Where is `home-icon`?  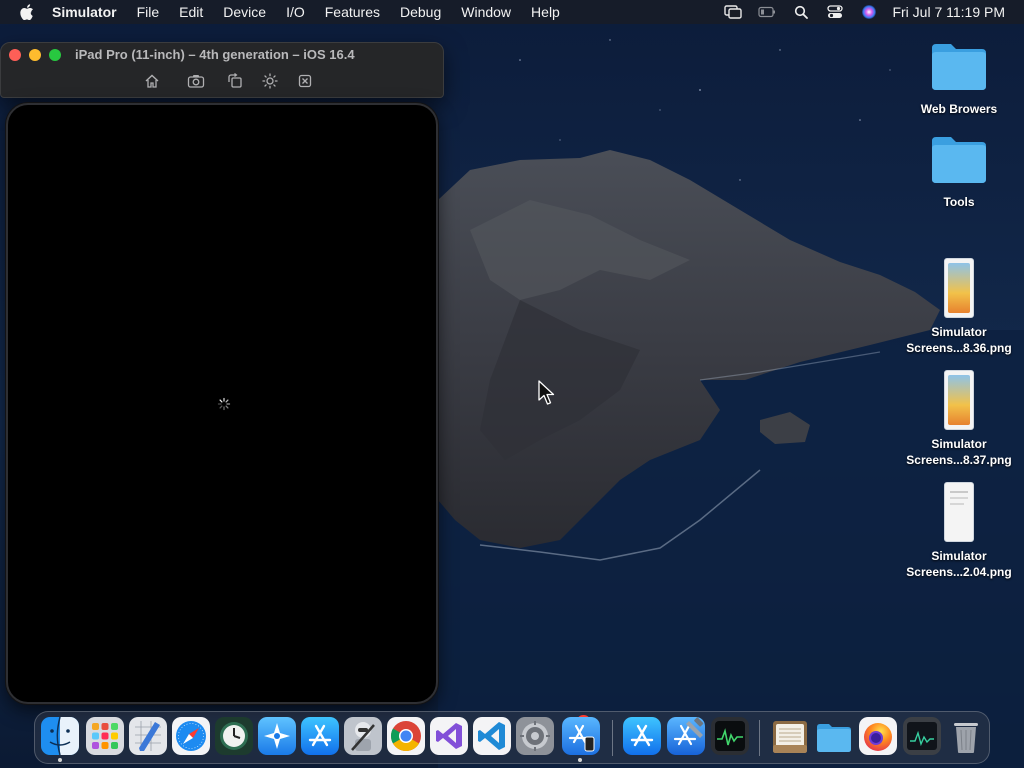 home-icon is located at coordinates (152, 81).